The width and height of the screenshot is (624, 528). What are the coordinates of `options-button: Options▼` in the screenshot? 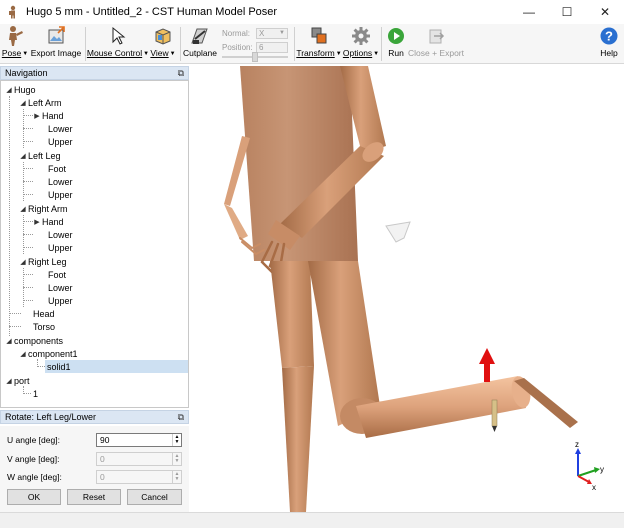 It's located at (361, 44).